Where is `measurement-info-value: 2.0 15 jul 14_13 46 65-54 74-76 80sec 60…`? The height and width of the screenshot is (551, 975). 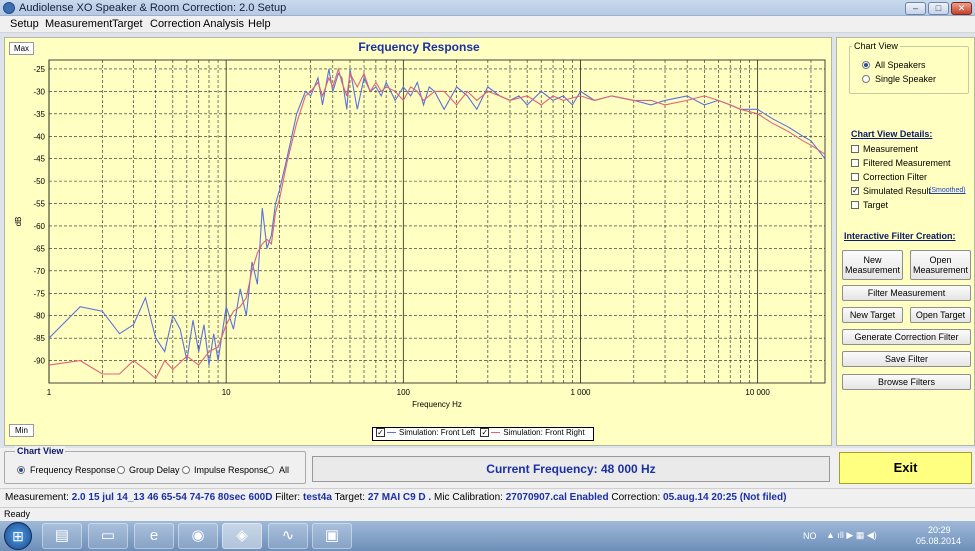 measurement-info-value: 2.0 15 jul 14_13 46 65-54 74-76 80sec 60… is located at coordinates (172, 497).